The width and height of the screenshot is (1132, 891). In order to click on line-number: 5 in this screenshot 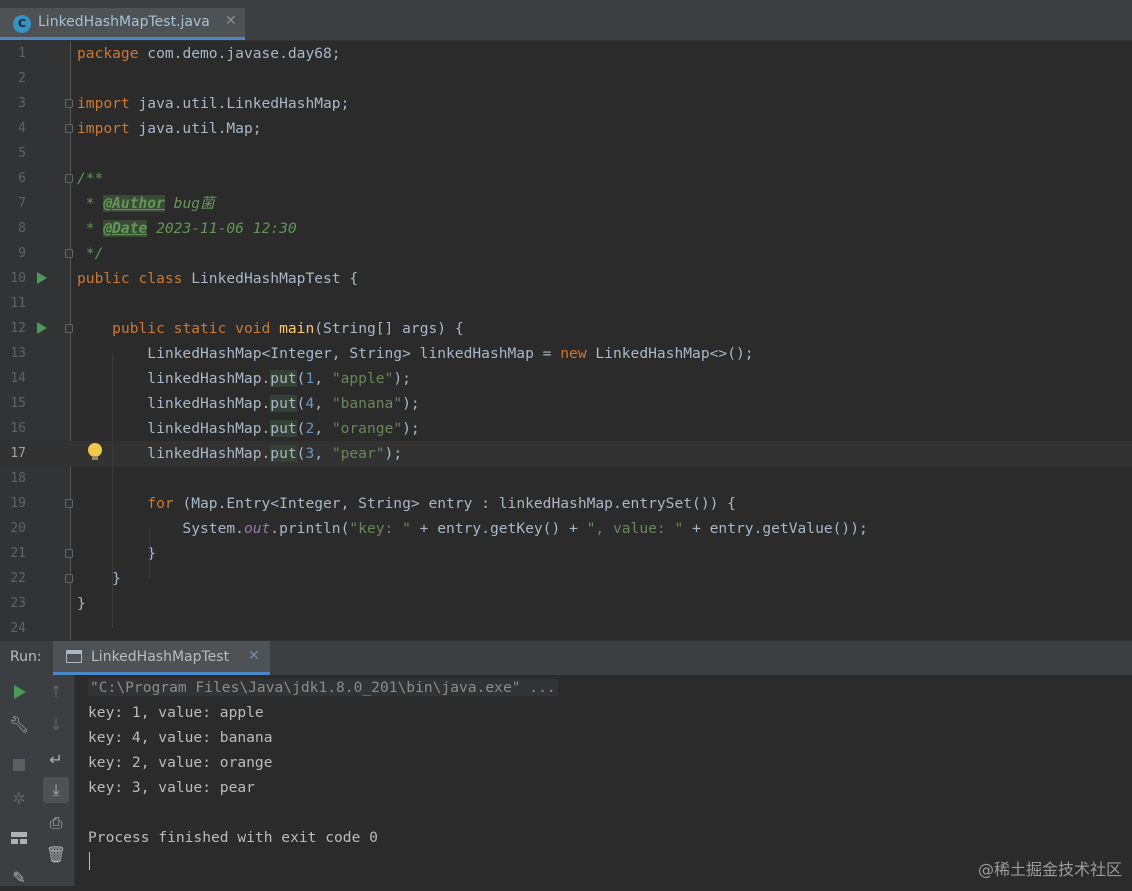, I will do `click(22, 153)`.